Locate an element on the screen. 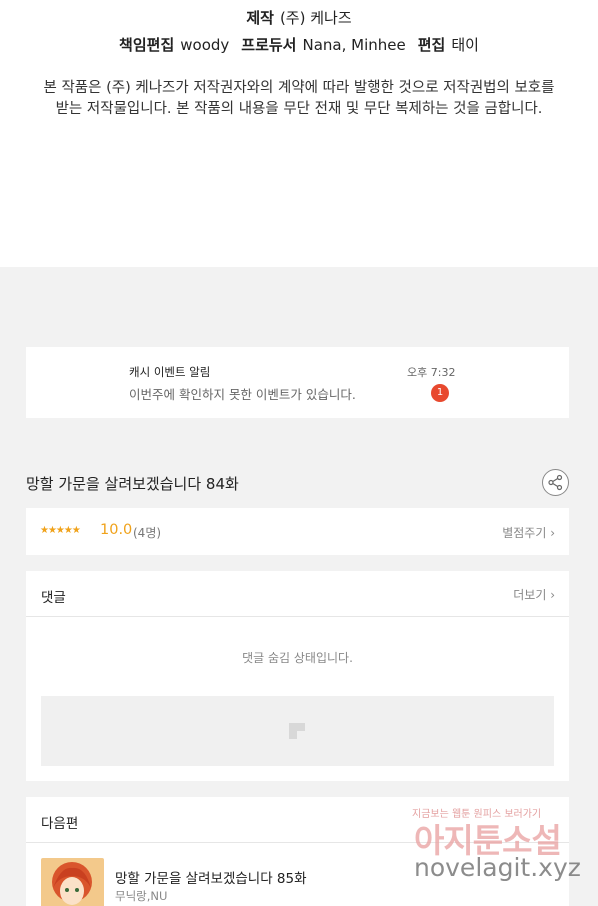  next-episode-thumbnail is located at coordinates (72, 882).